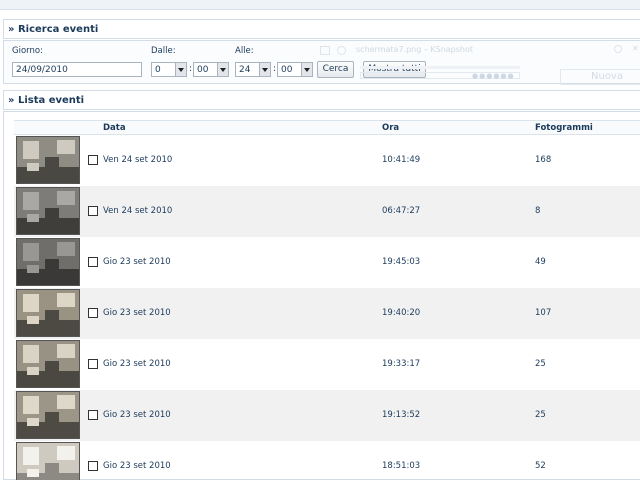 Image resolution: width=640 pixels, height=480 pixels. I want to click on table-row: Gio 23 set 2010 19:40:20 107, so click(327, 313).